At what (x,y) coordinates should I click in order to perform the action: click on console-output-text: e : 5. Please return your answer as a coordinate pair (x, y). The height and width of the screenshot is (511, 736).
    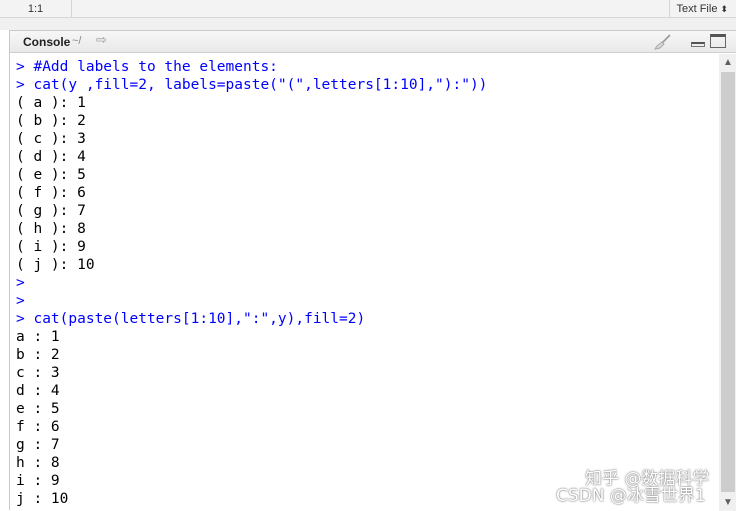
    Looking at the image, I should click on (38, 409).